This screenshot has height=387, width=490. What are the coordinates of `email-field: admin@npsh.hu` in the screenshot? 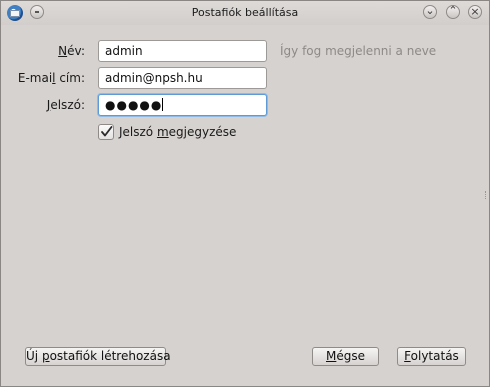 It's located at (182, 78).